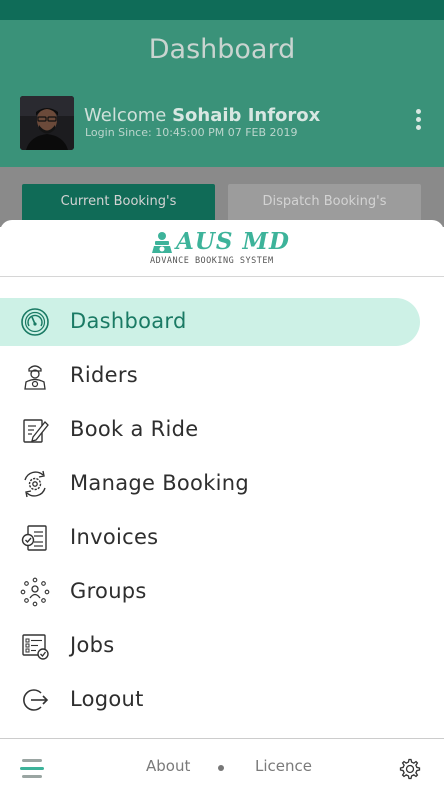 The image size is (444, 800). What do you see at coordinates (114, 537) in the screenshot?
I see `menu-label-invoices: Invoices` at bounding box center [114, 537].